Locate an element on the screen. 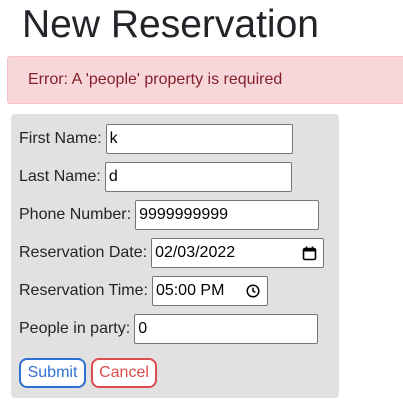 The height and width of the screenshot is (418, 403). reservation-time-row: Reservation Time: 05:00 PM is located at coordinates (143, 291).